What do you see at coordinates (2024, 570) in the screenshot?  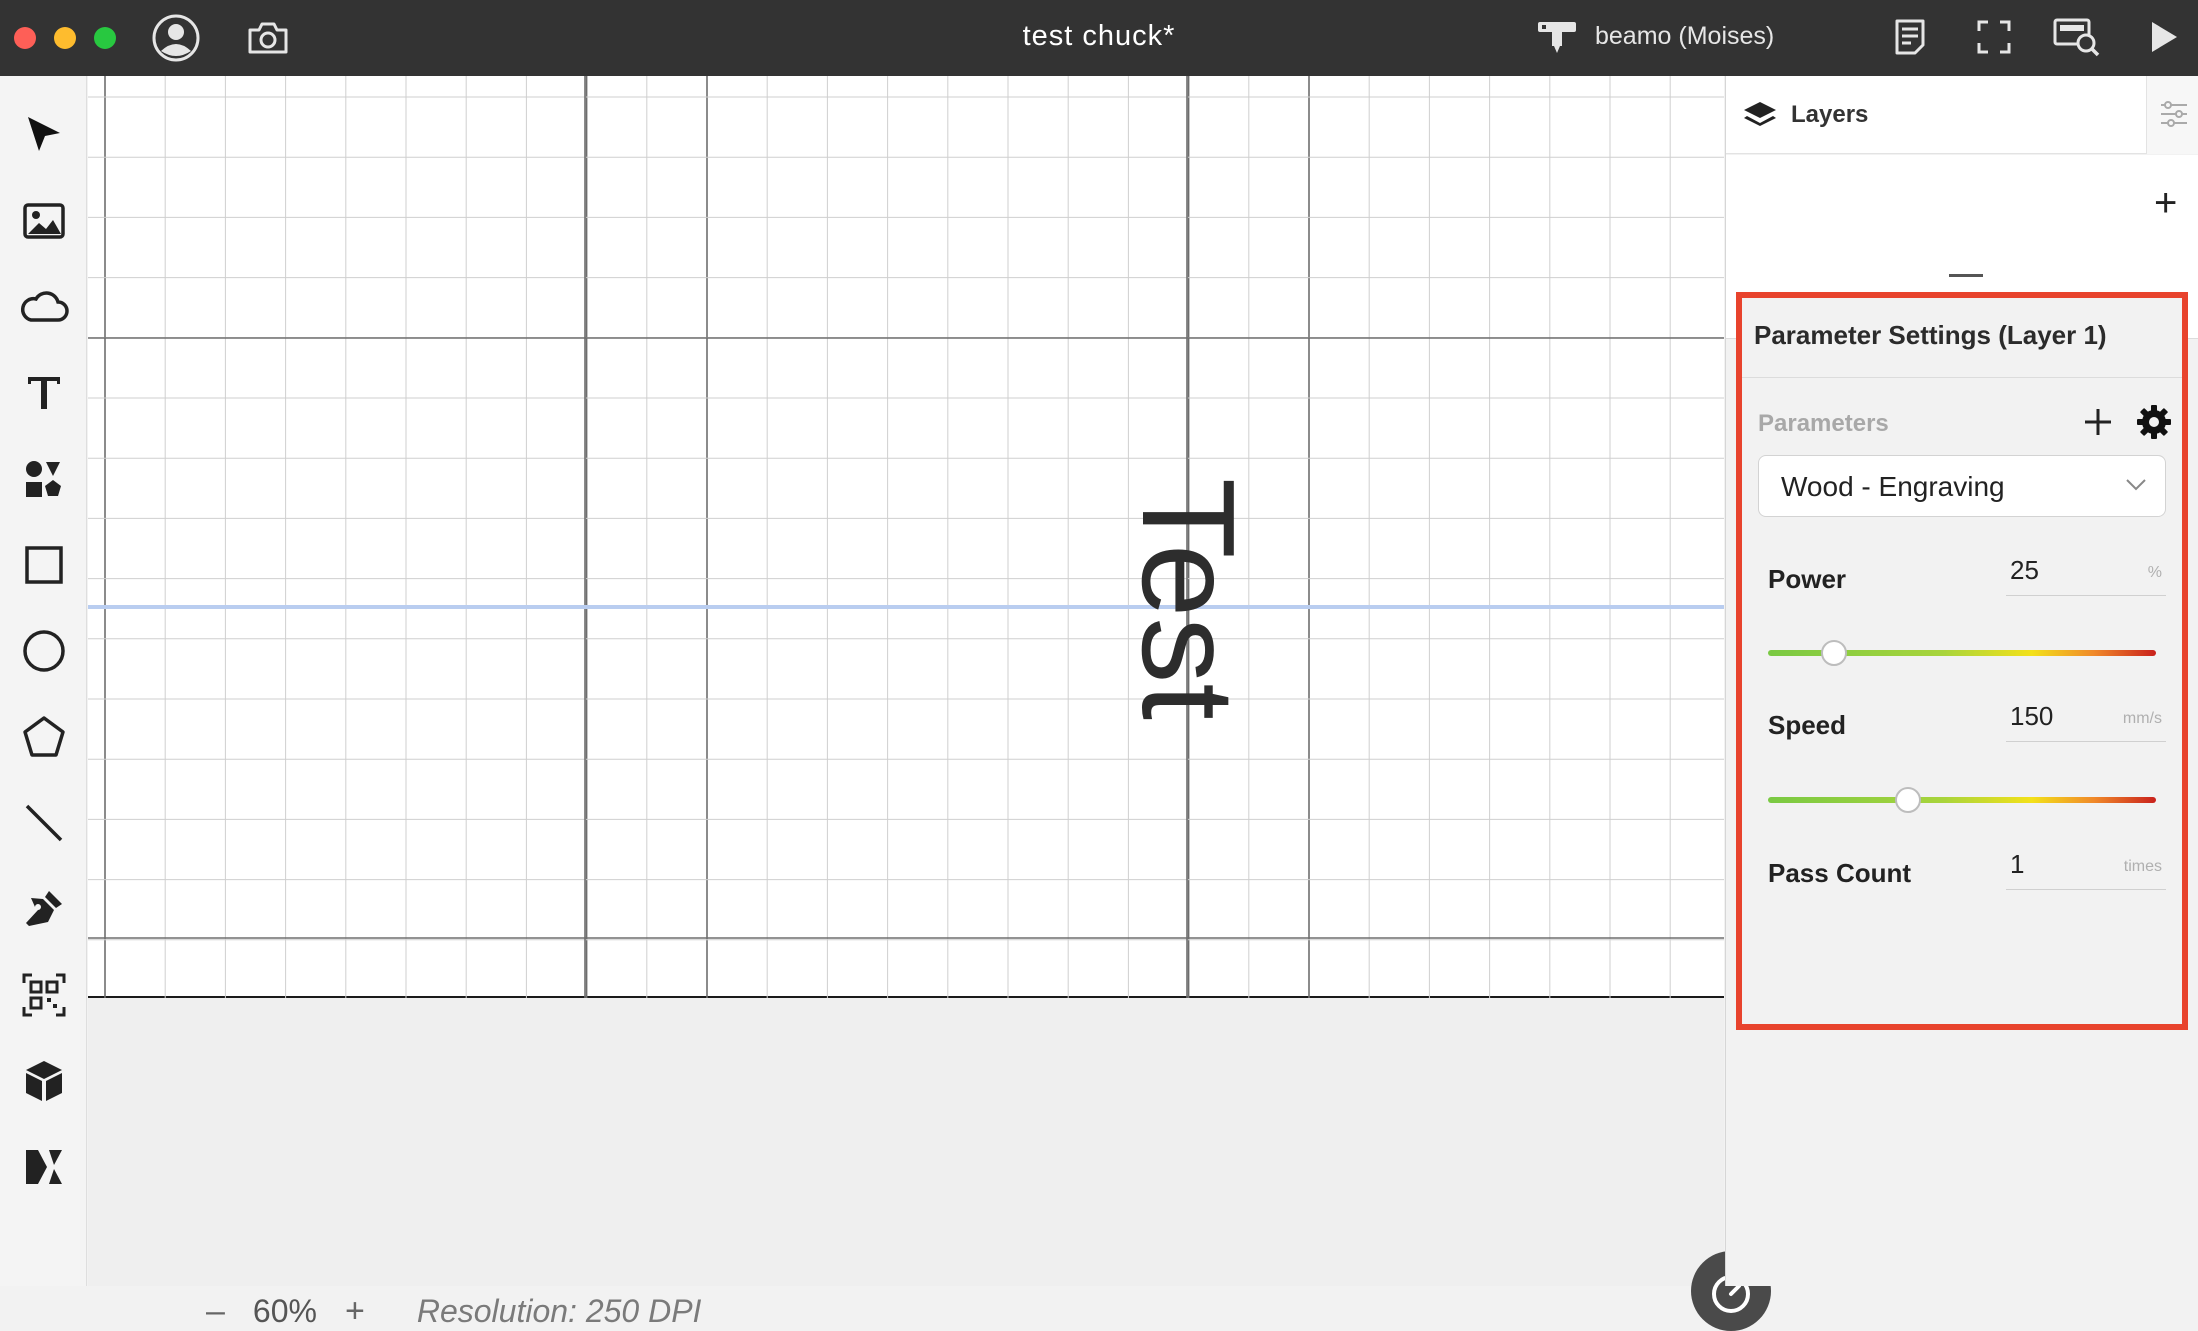 I see `power-value: 25` at bounding box center [2024, 570].